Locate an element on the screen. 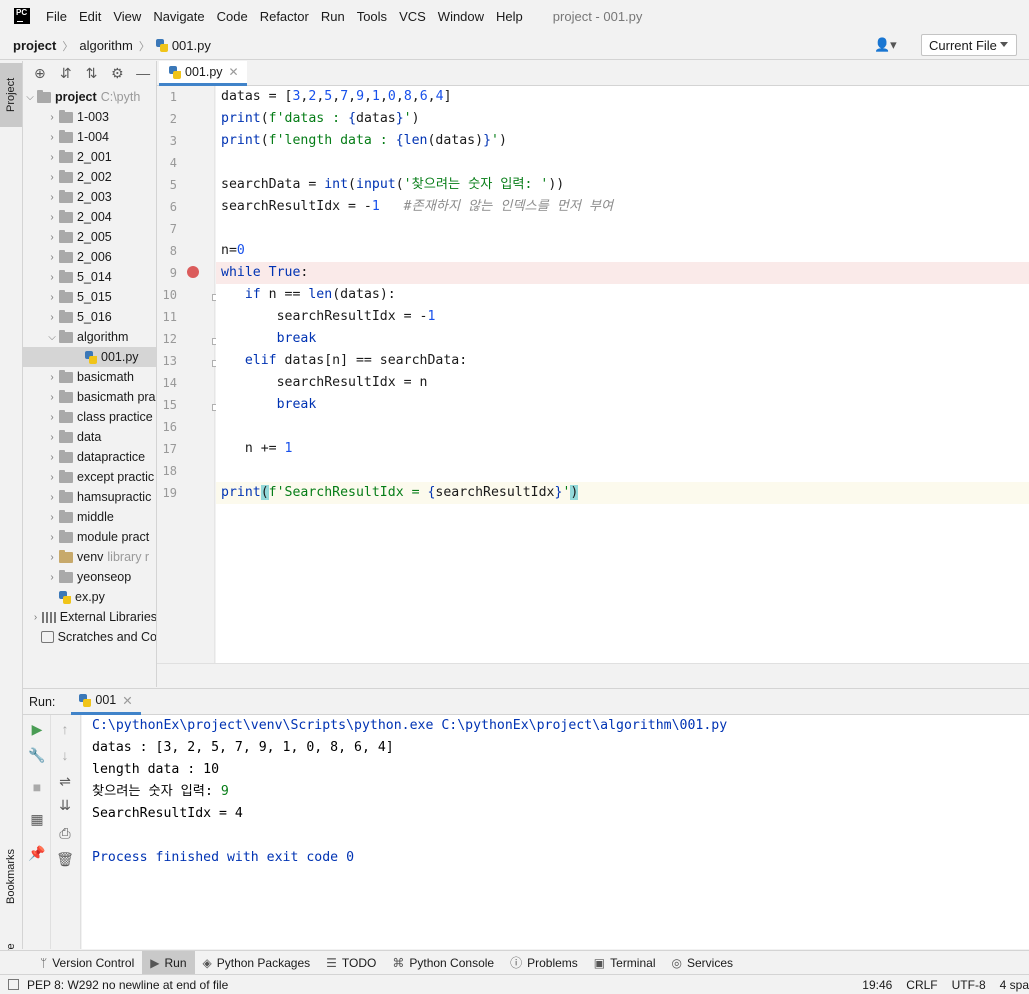  scroll-to-end-icon: ⇊ is located at coordinates (65, 805).